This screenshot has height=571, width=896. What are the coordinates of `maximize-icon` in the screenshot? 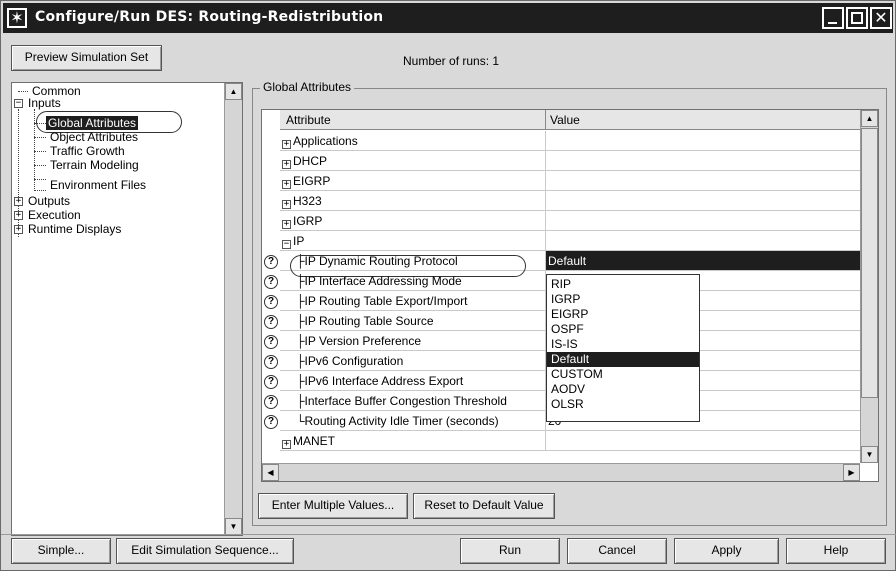 It's located at (857, 18).